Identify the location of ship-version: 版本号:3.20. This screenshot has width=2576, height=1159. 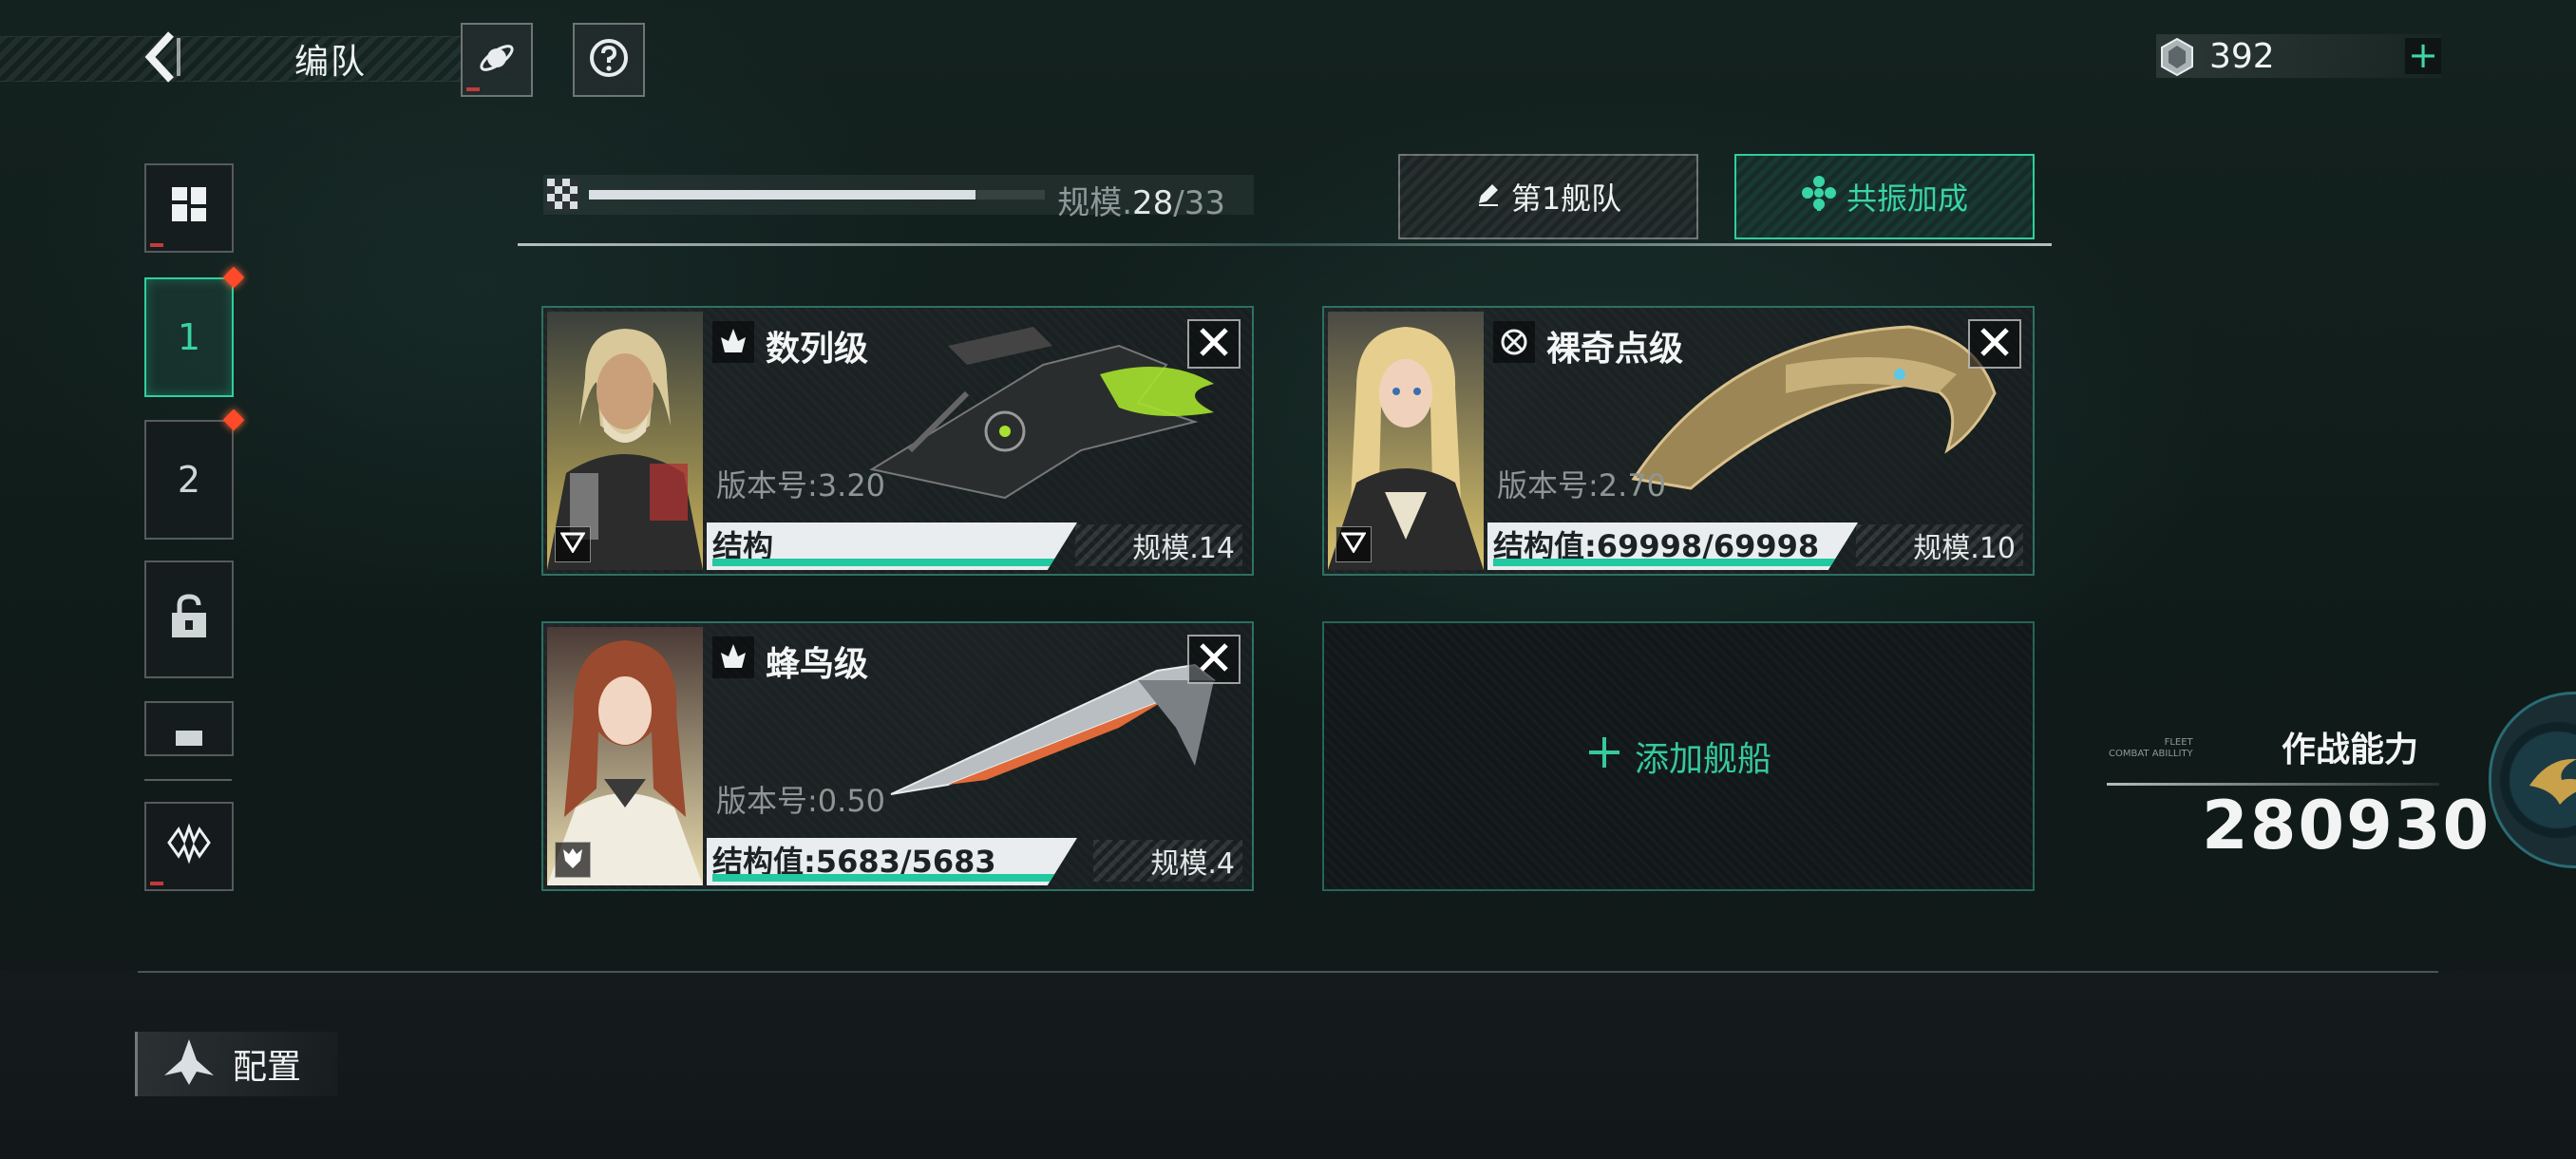
(801, 485).